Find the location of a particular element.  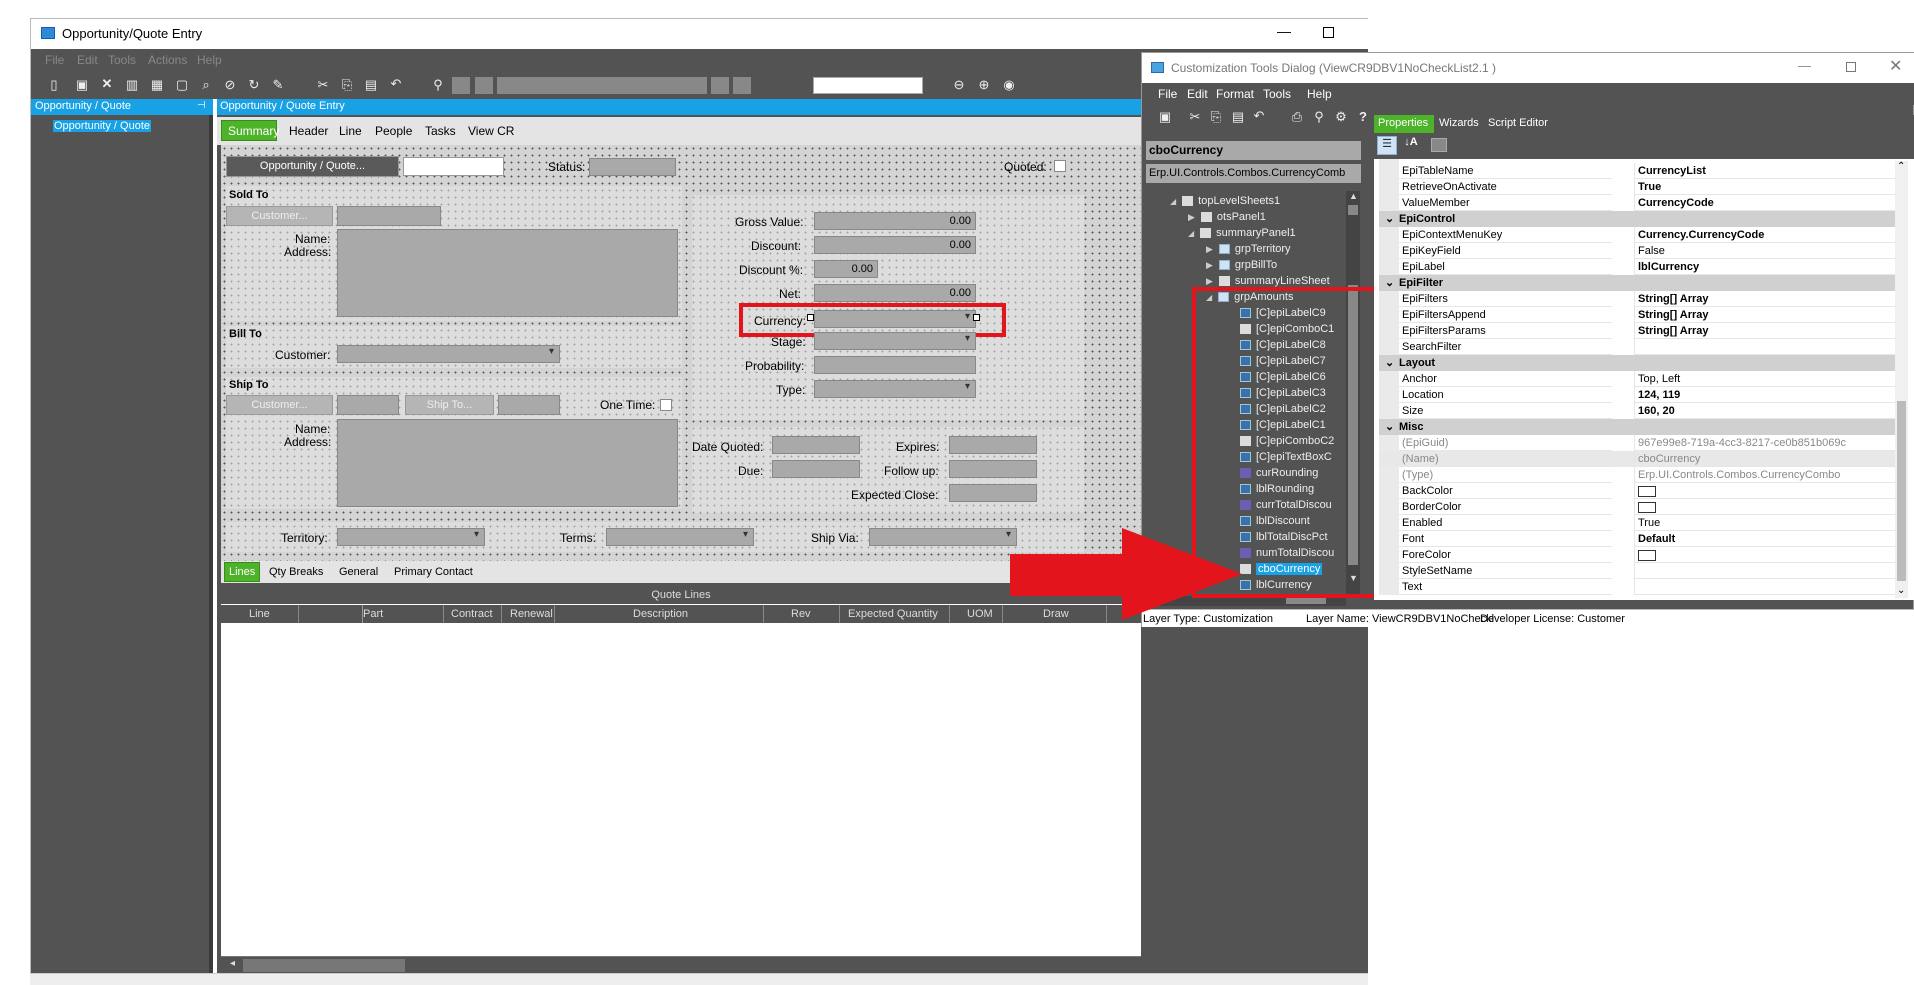

dialog-menu-help: Help is located at coordinates (1319, 94).